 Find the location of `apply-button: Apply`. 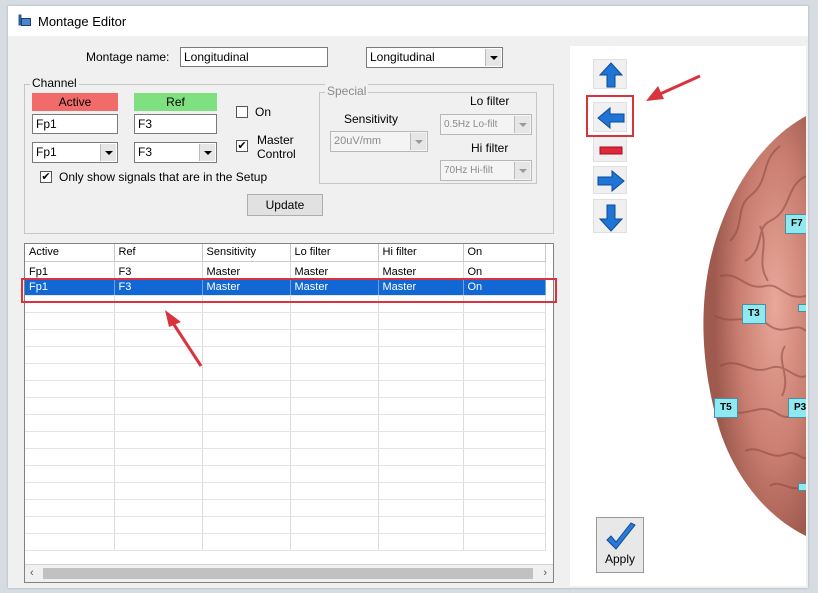

apply-button: Apply is located at coordinates (620, 545).